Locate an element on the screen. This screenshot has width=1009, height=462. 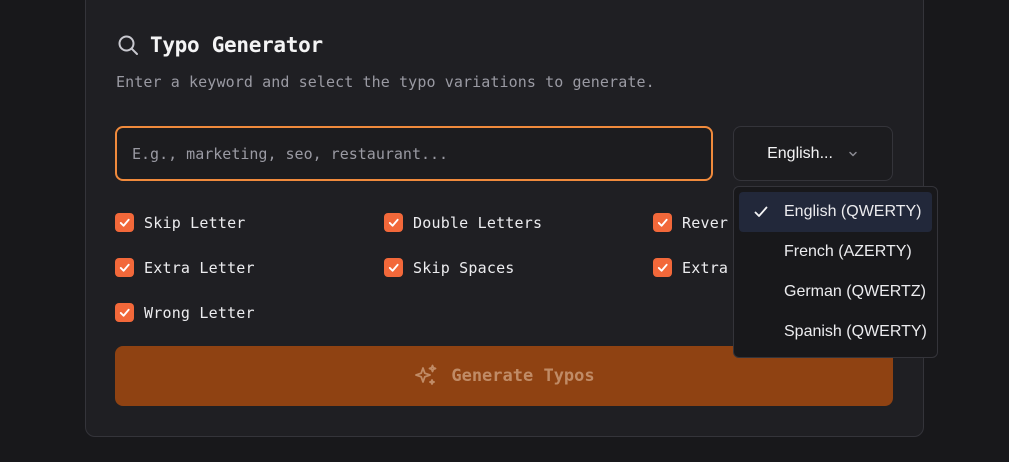
page-title: Typo Generator is located at coordinates (236, 45).